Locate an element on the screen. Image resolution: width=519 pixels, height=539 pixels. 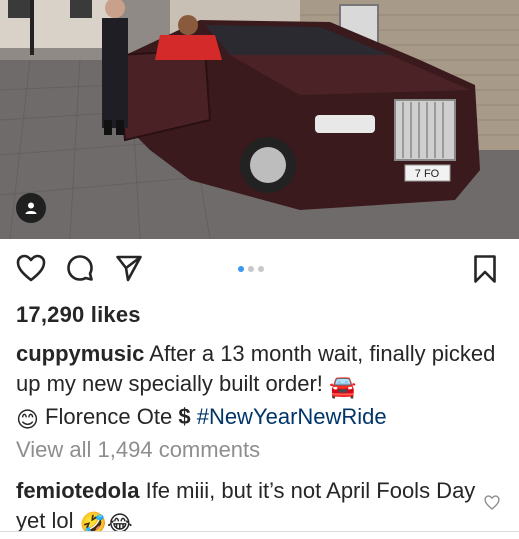
caption-username: cuppymusic is located at coordinates (80, 353).